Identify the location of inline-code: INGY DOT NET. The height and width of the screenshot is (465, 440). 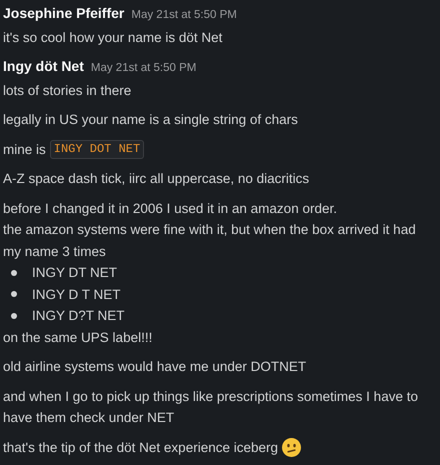
(97, 149).